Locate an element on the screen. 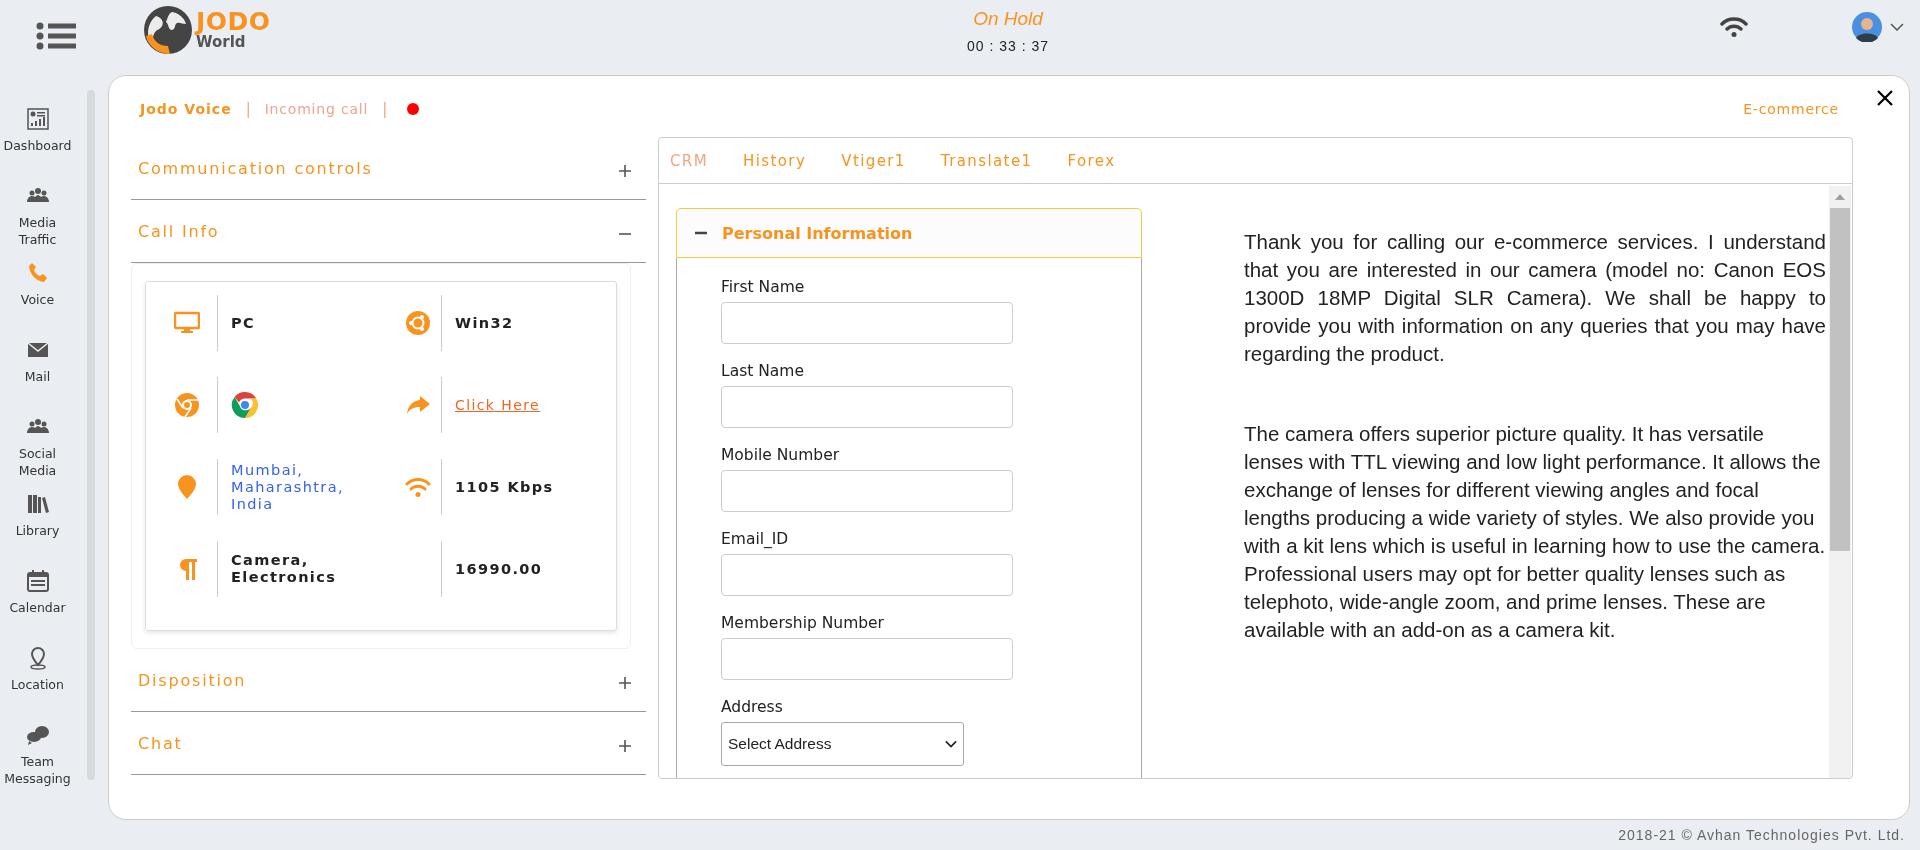  info-value: Camera, Electronics is located at coordinates (284, 569).